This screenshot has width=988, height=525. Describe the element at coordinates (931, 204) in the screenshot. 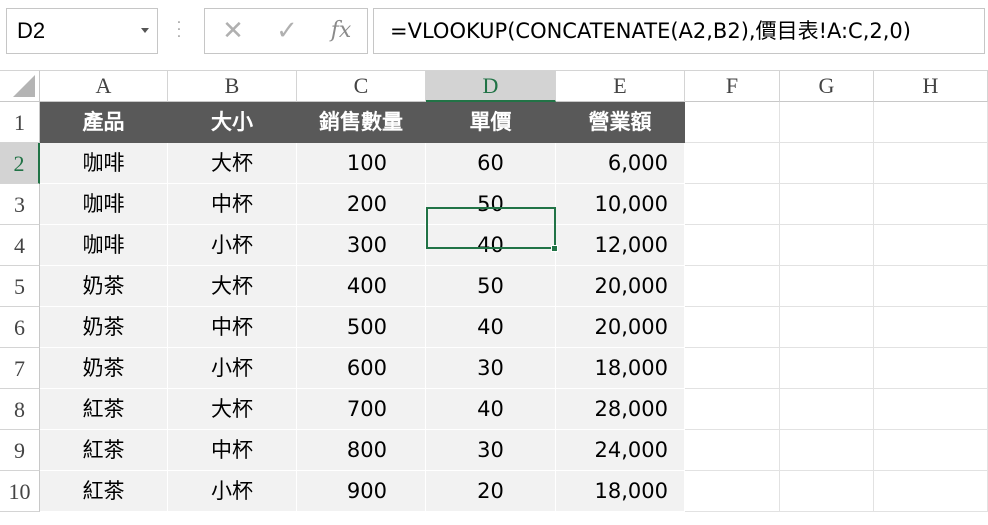

I see `cell-h3` at that location.